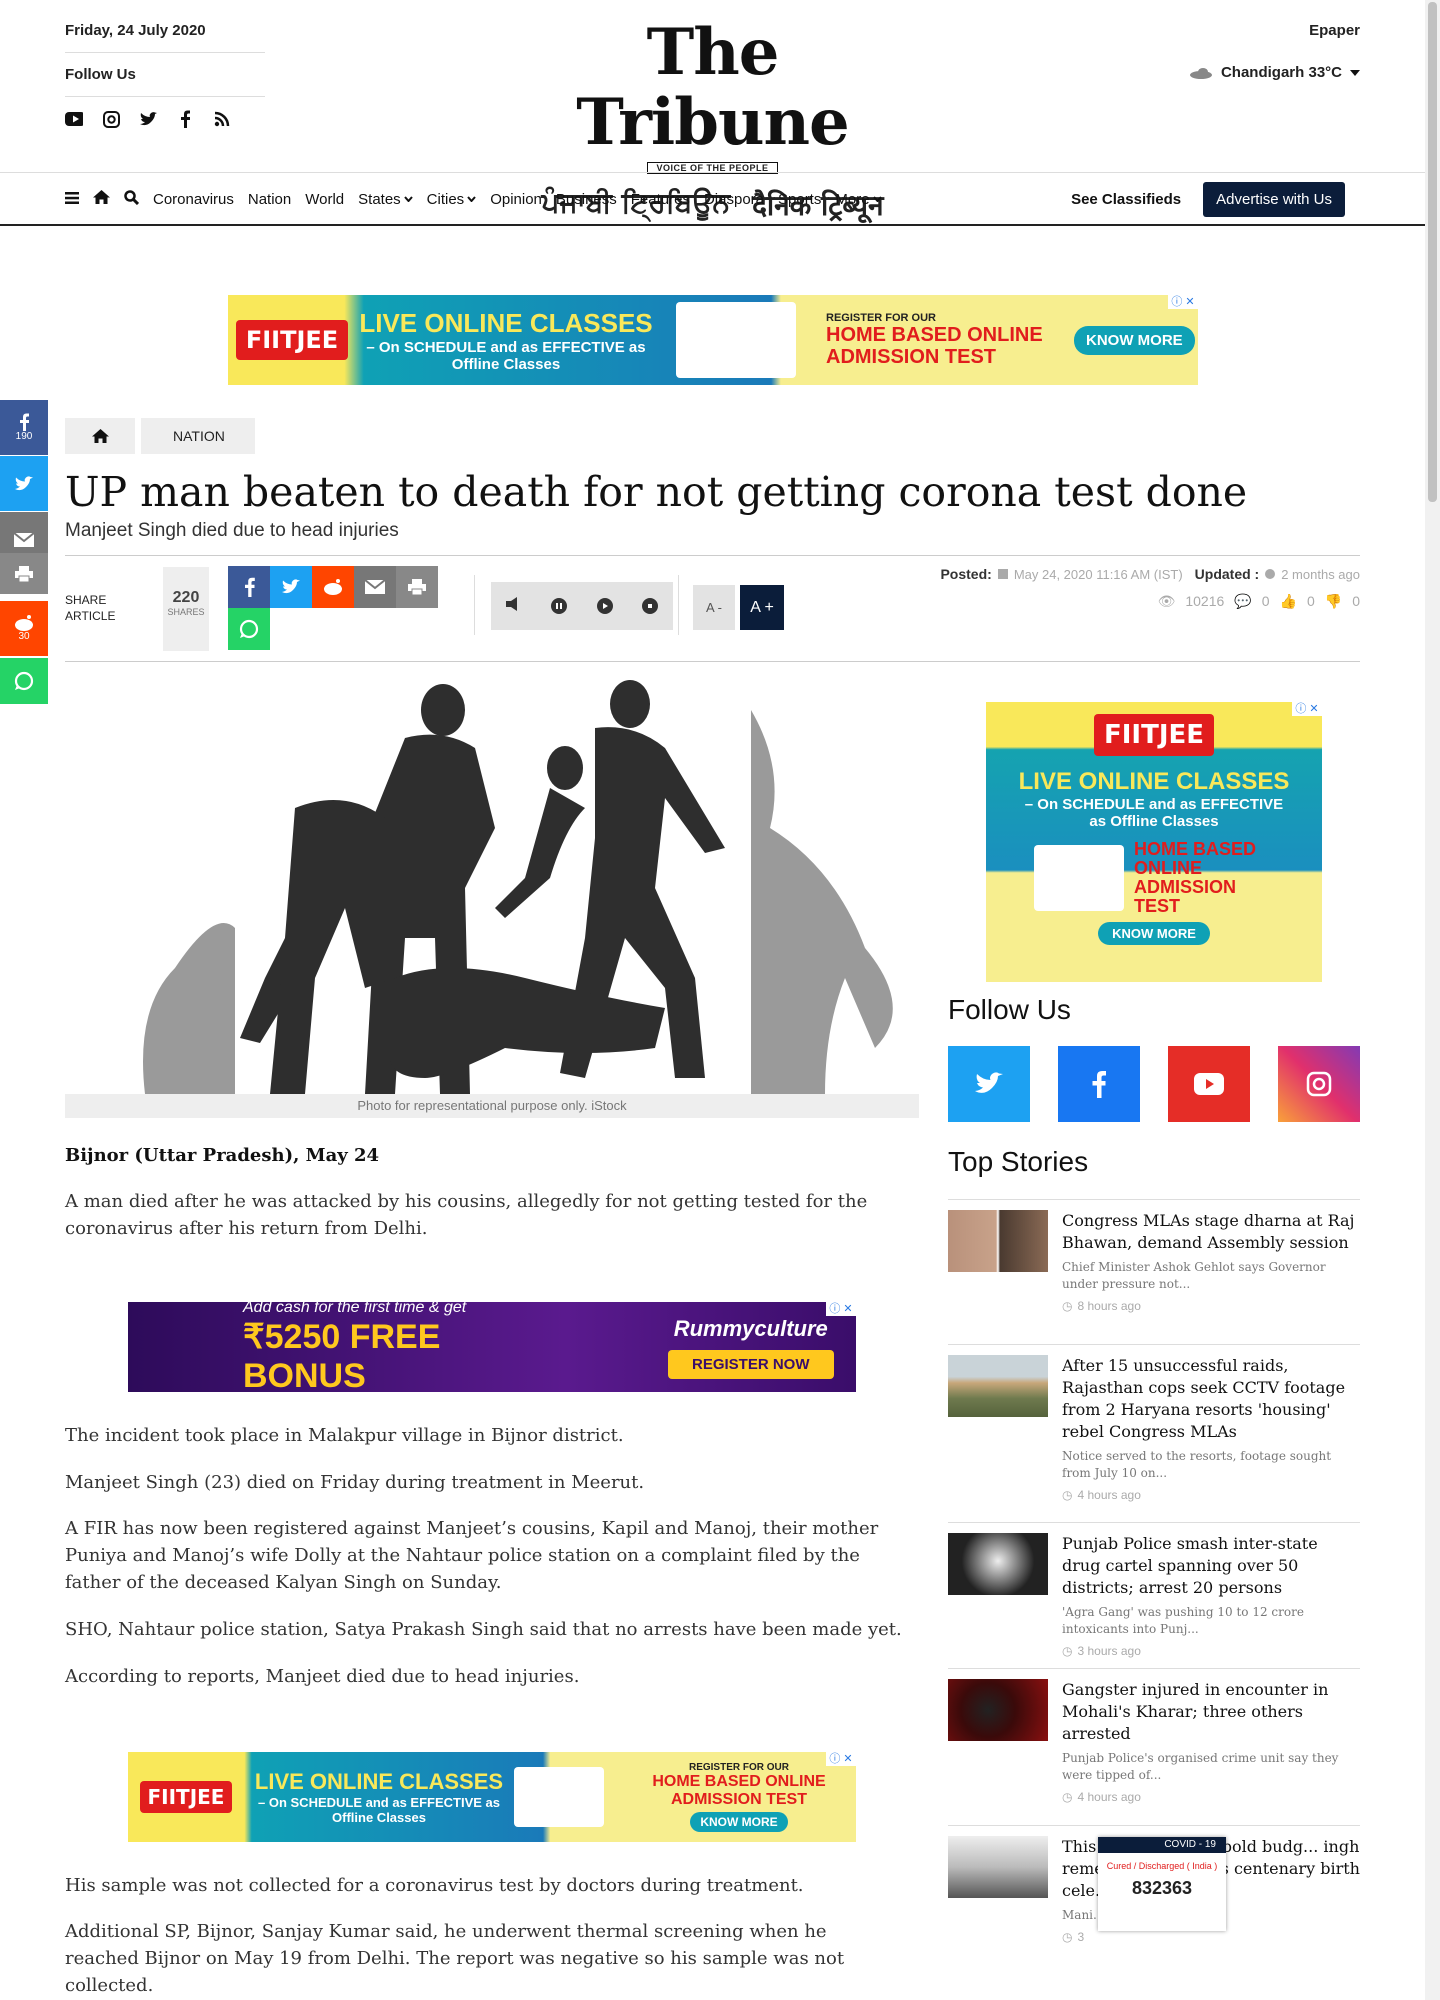 The width and height of the screenshot is (1440, 2000). I want to click on share-count-label: SHARES, so click(186, 612).